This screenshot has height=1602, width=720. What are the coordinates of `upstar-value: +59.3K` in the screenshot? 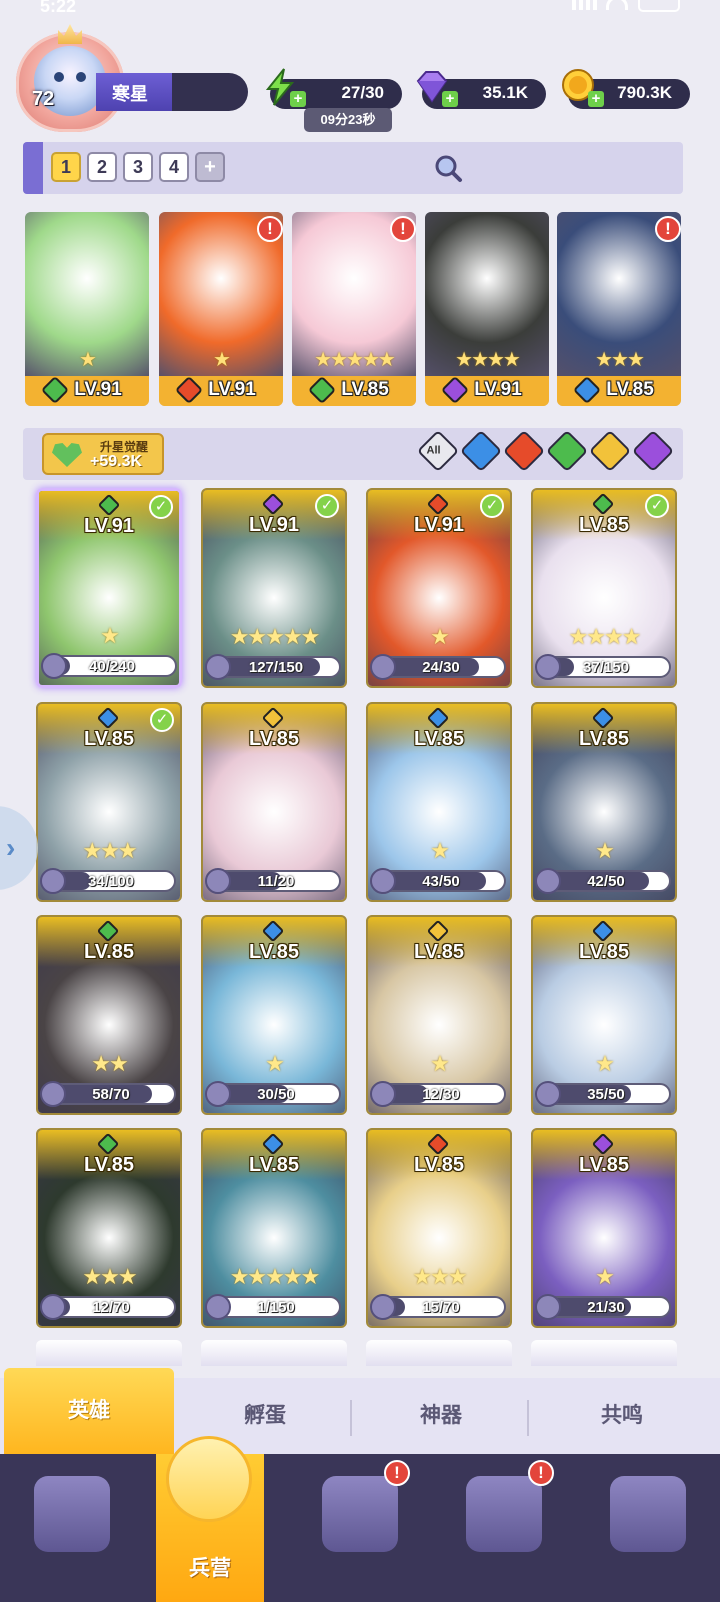 It's located at (116, 461).